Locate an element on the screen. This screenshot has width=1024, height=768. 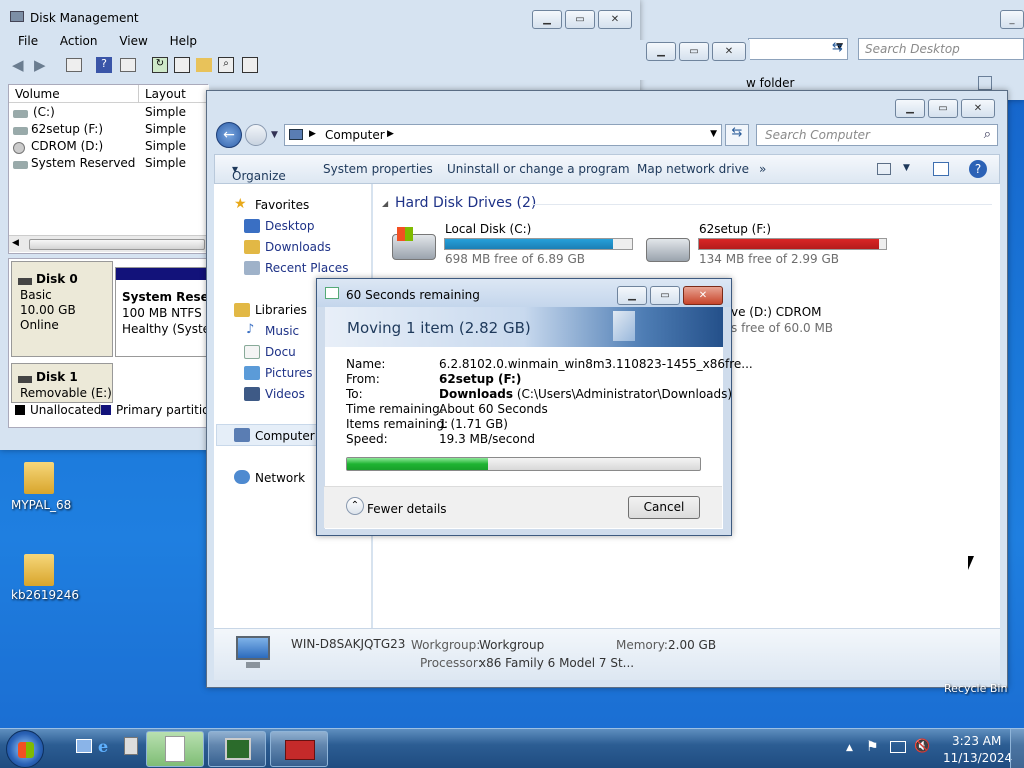
history-dropdown-icon: ▼ is located at coordinates (274, 135).